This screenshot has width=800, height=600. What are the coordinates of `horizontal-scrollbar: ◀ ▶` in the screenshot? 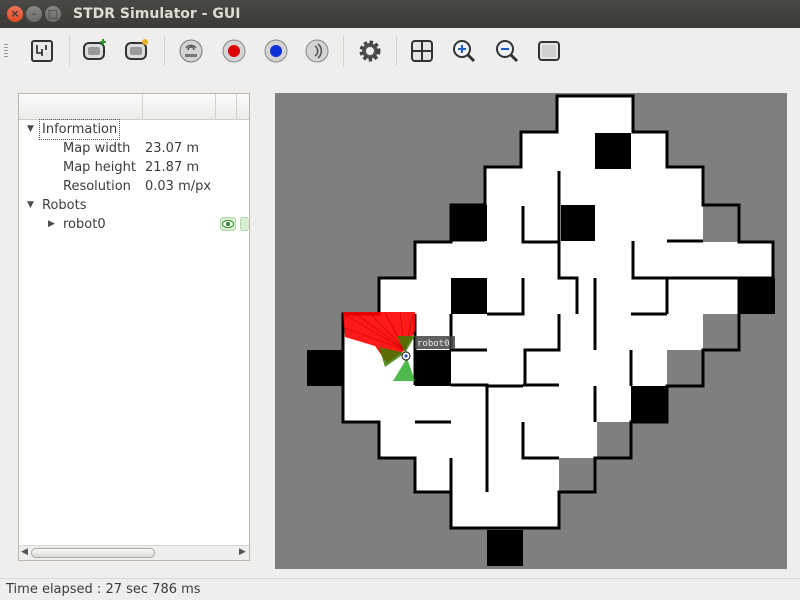 It's located at (134, 552).